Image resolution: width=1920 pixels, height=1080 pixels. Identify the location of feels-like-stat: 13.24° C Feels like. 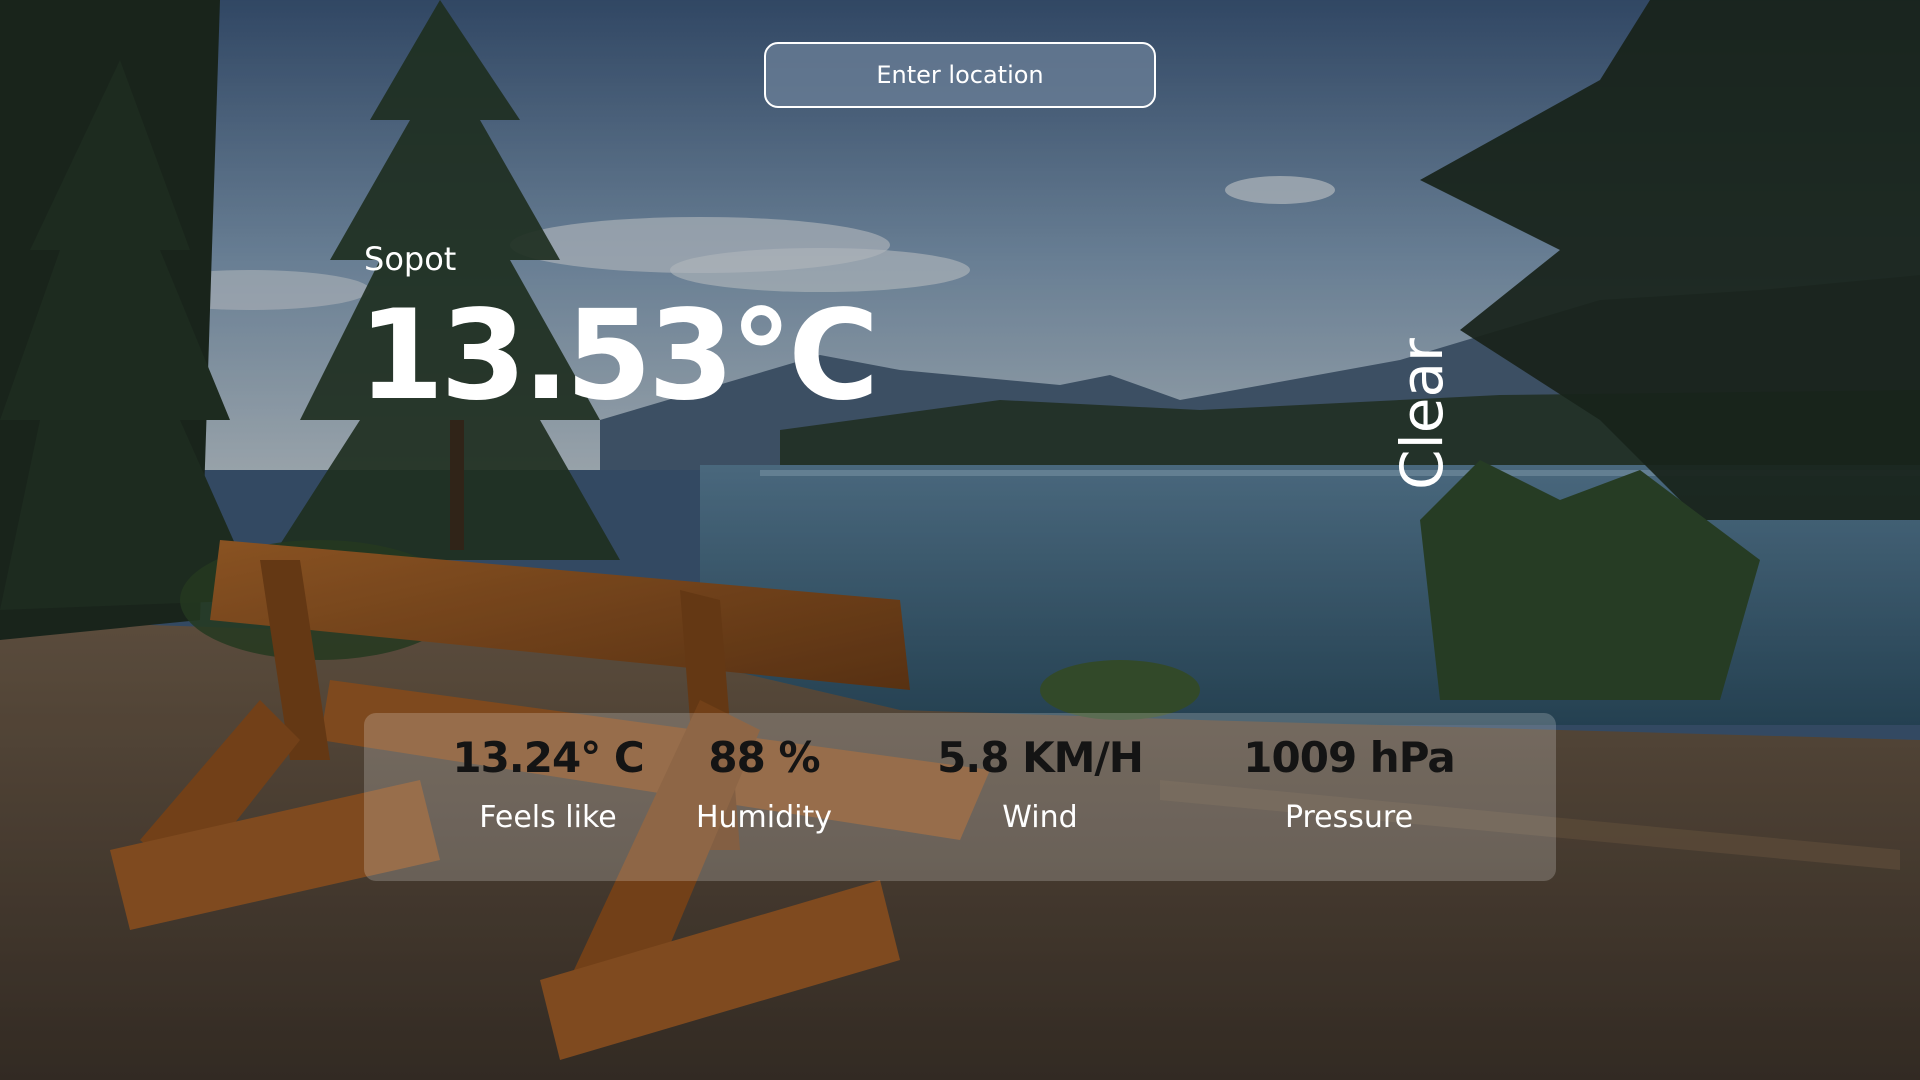
(548, 784).